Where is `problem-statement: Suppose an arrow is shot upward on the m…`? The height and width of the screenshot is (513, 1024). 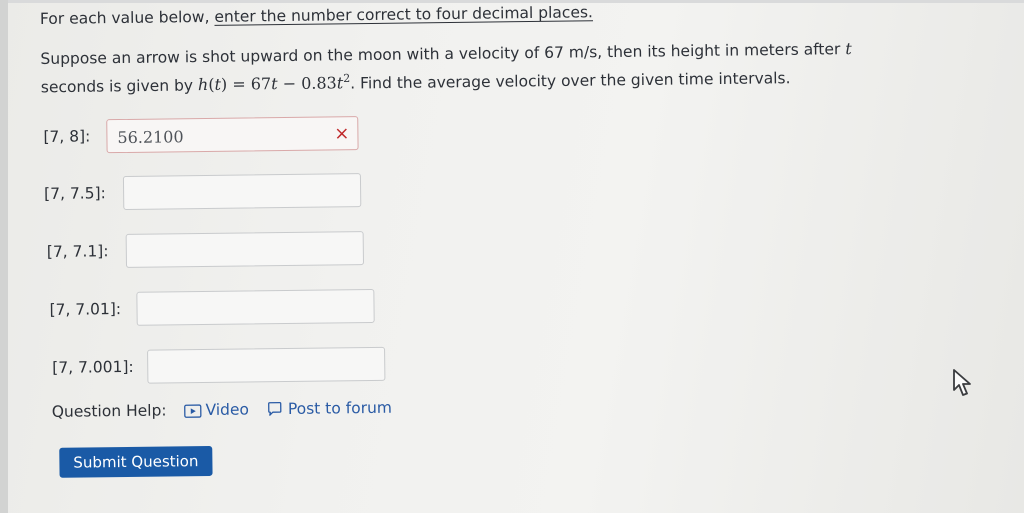 problem-statement: Suppose an arrow is shot upward on the m… is located at coordinates (446, 68).